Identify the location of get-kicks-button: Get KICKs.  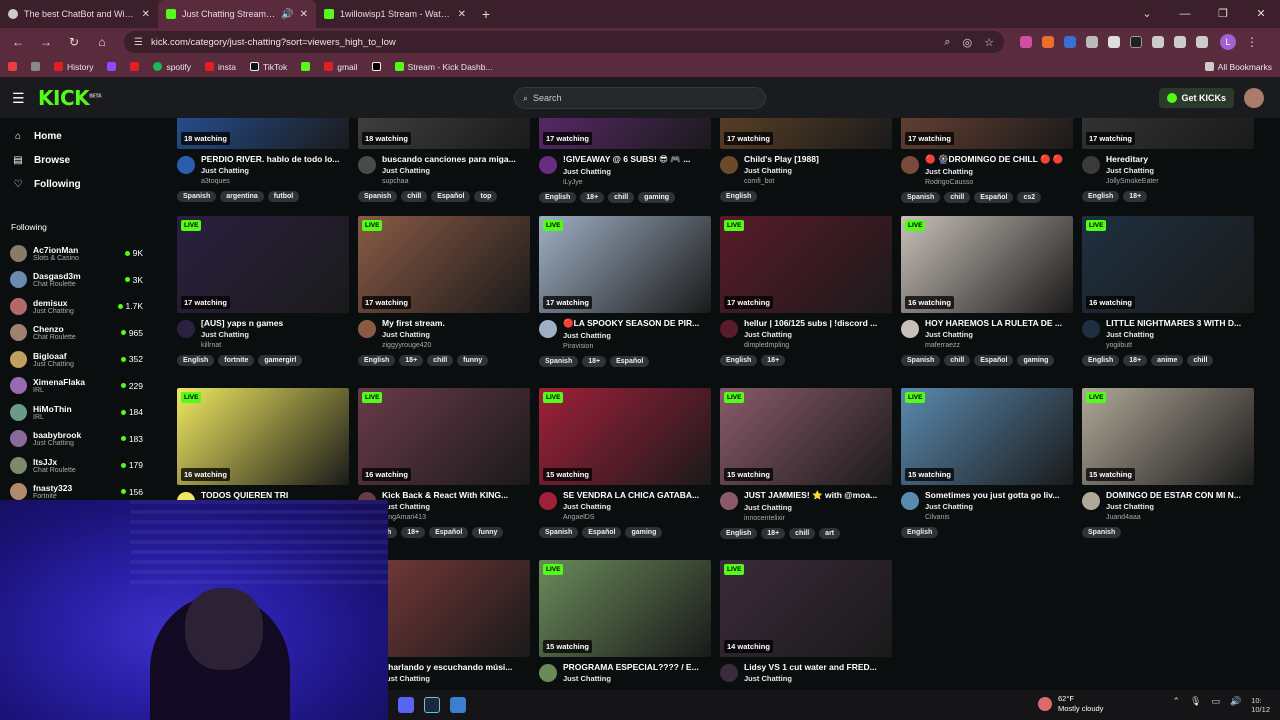
(1196, 98).